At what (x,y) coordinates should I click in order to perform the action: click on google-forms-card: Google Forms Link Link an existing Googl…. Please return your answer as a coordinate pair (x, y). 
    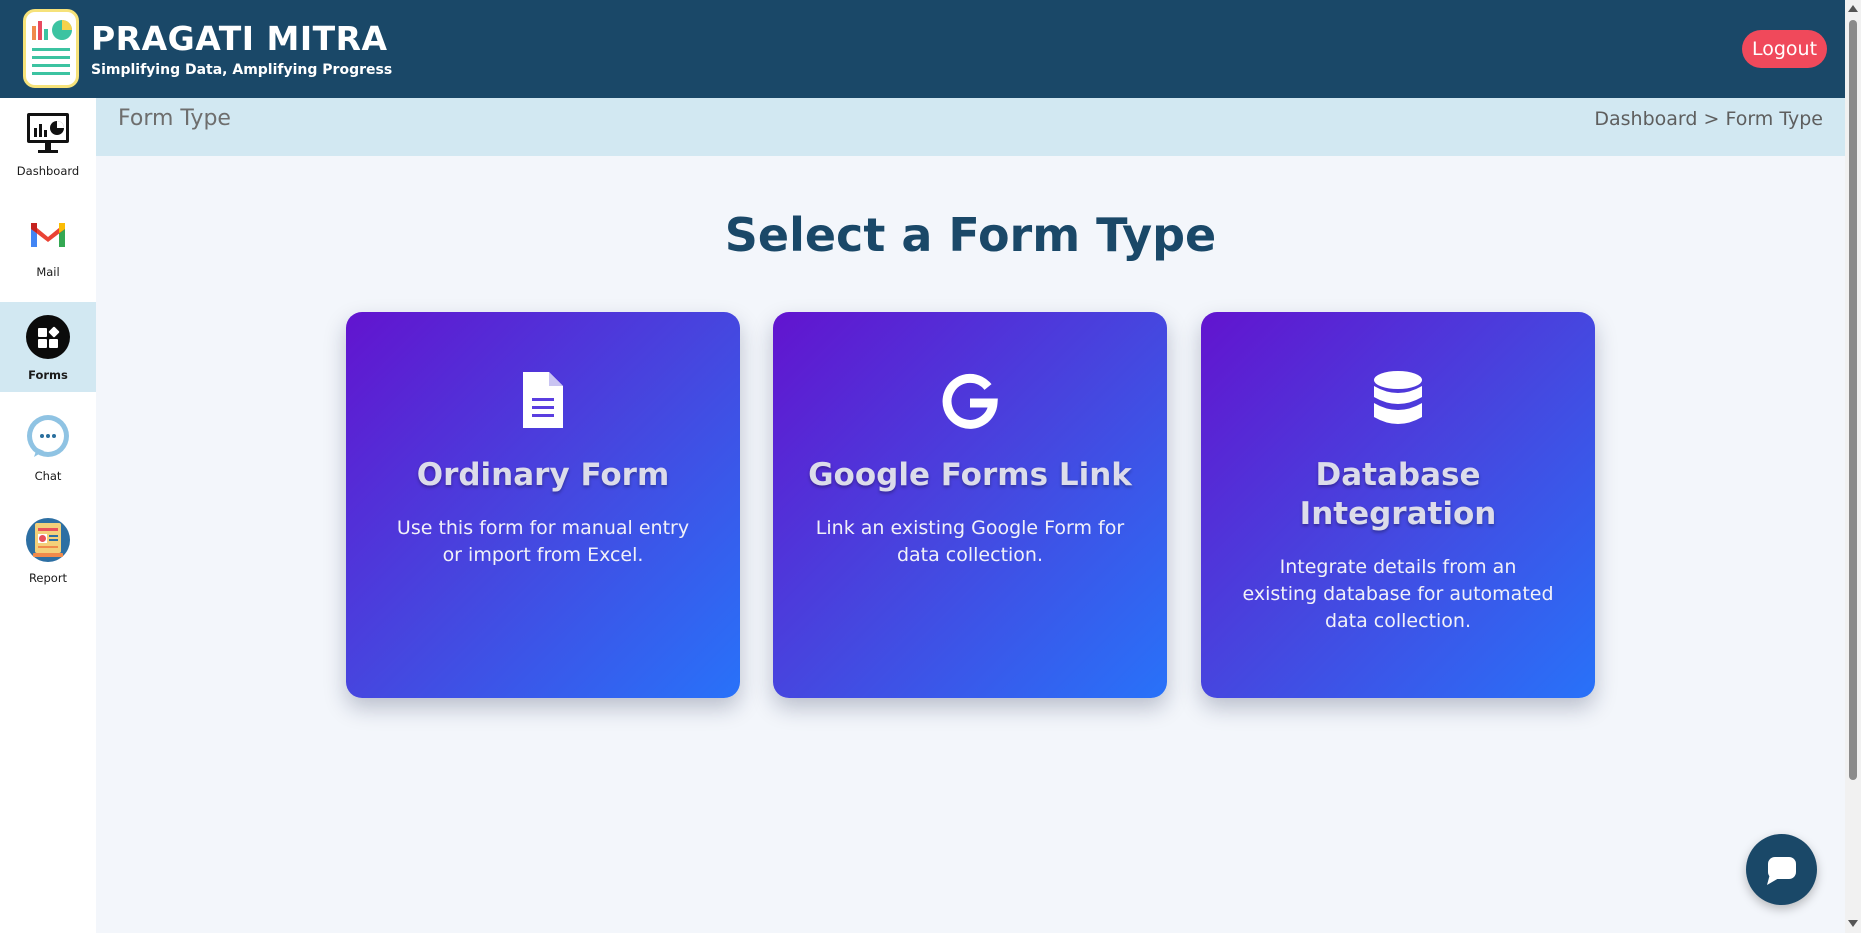
    Looking at the image, I should click on (970, 505).